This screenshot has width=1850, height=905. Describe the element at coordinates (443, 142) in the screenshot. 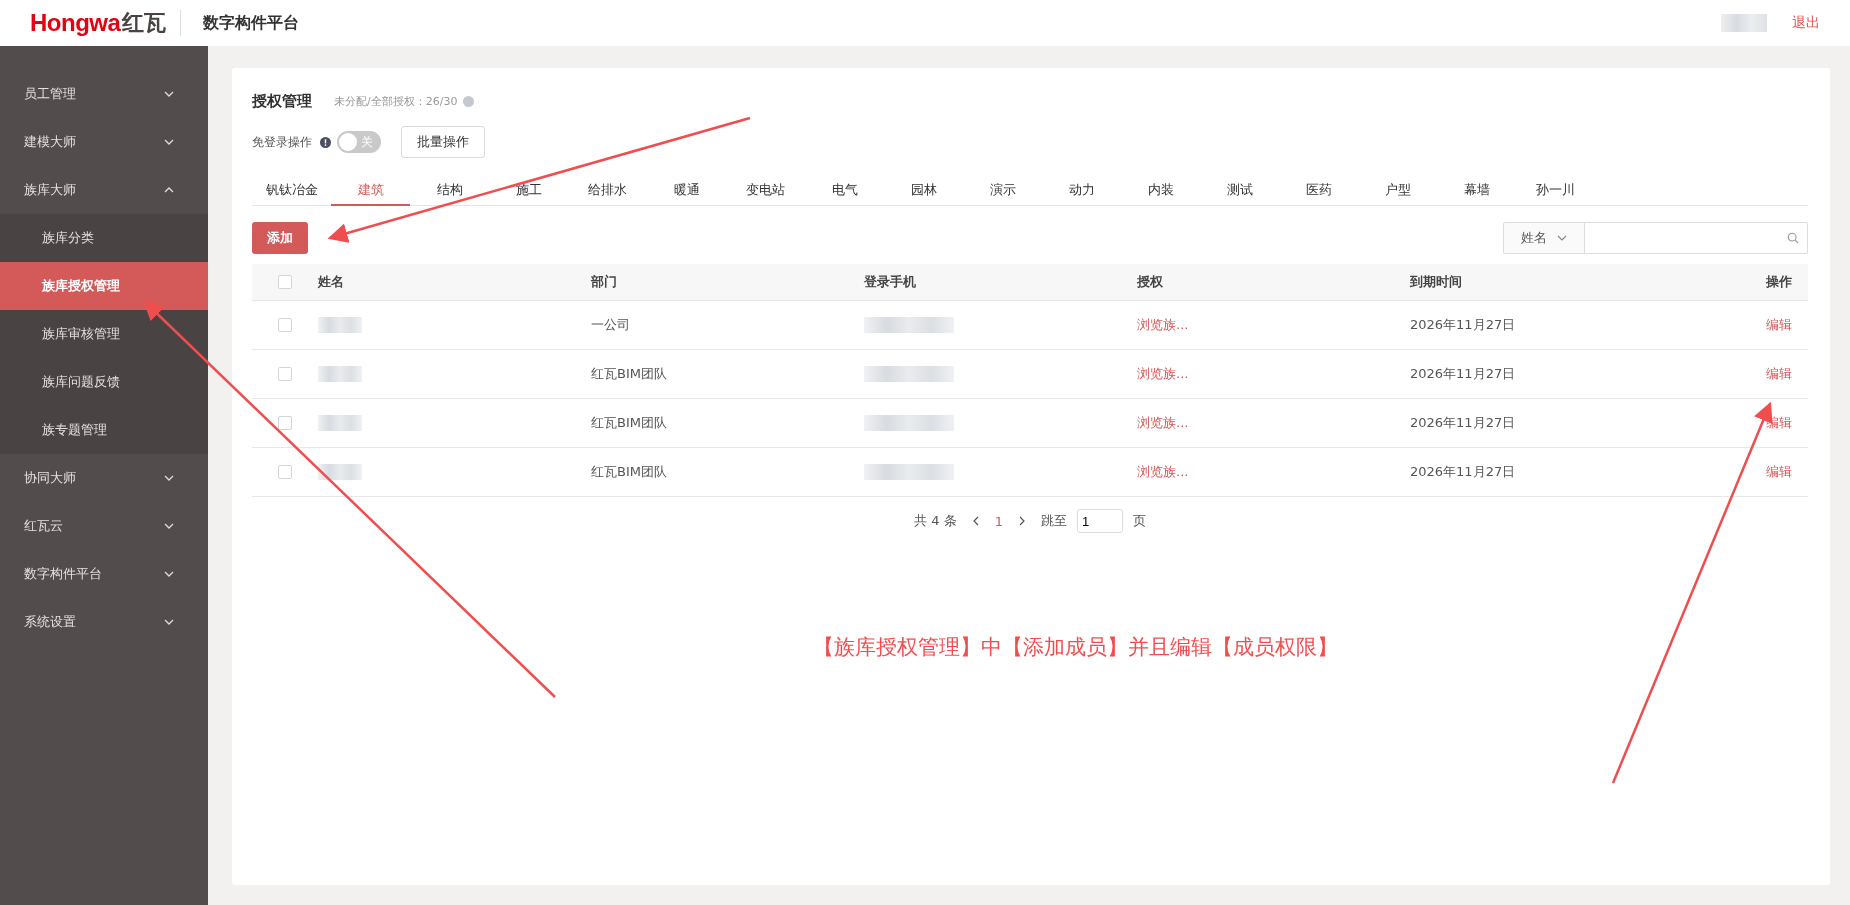

I see `batch-button: 批量操作` at that location.